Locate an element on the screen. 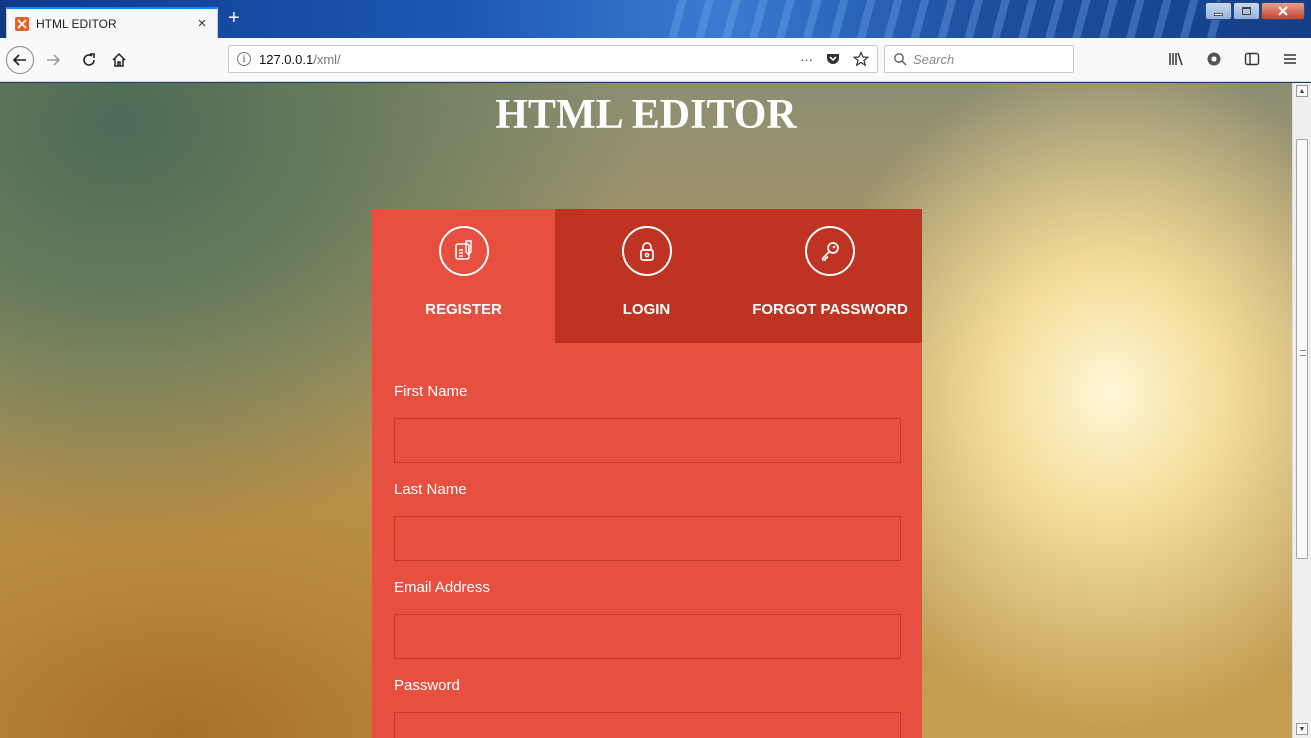 This screenshot has height=738, width=1311. back-button is located at coordinates (20, 60).